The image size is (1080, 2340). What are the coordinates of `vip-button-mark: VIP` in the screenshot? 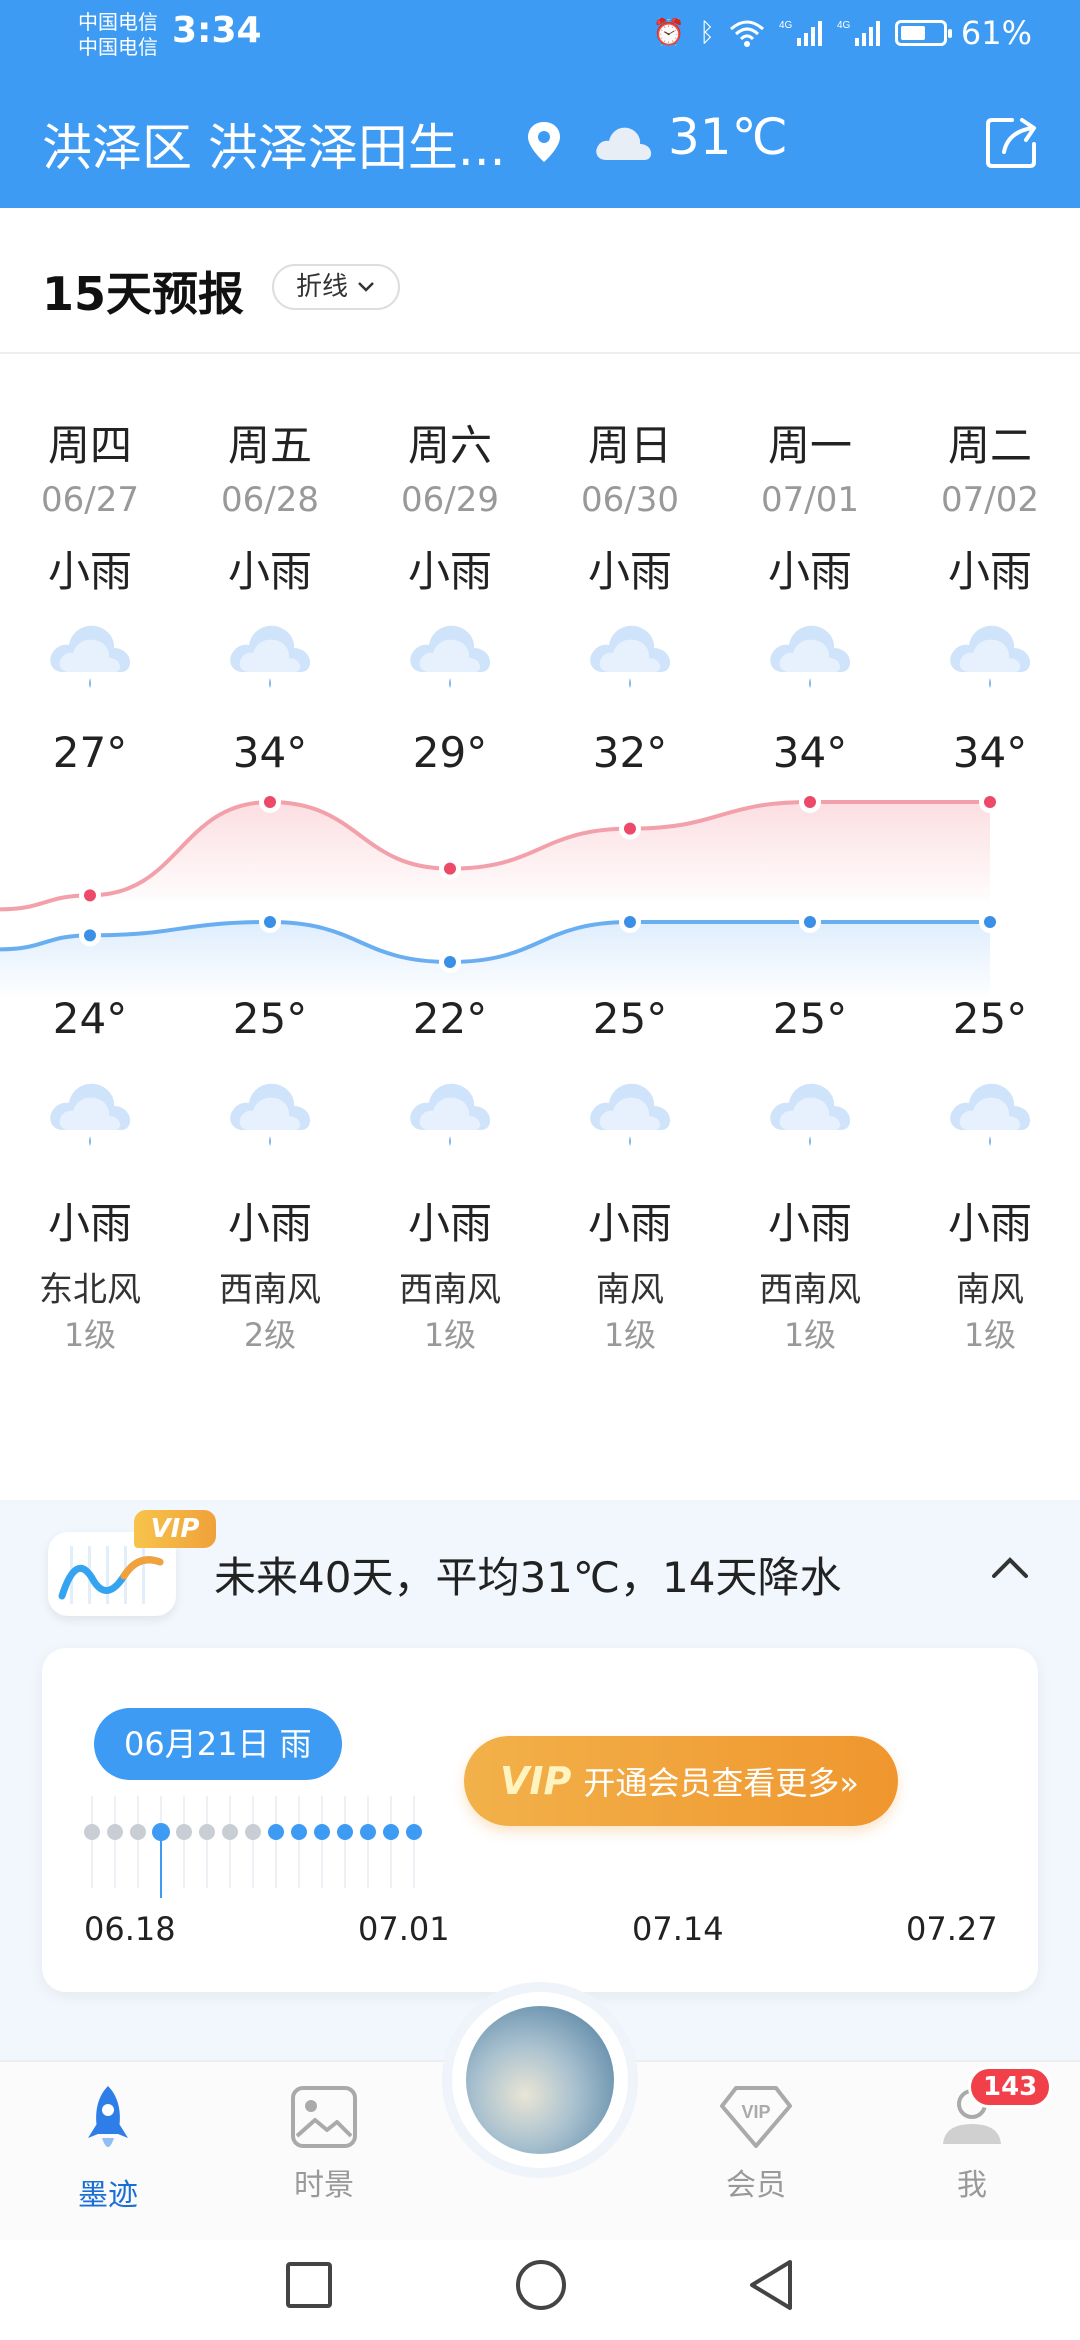 It's located at (536, 1781).